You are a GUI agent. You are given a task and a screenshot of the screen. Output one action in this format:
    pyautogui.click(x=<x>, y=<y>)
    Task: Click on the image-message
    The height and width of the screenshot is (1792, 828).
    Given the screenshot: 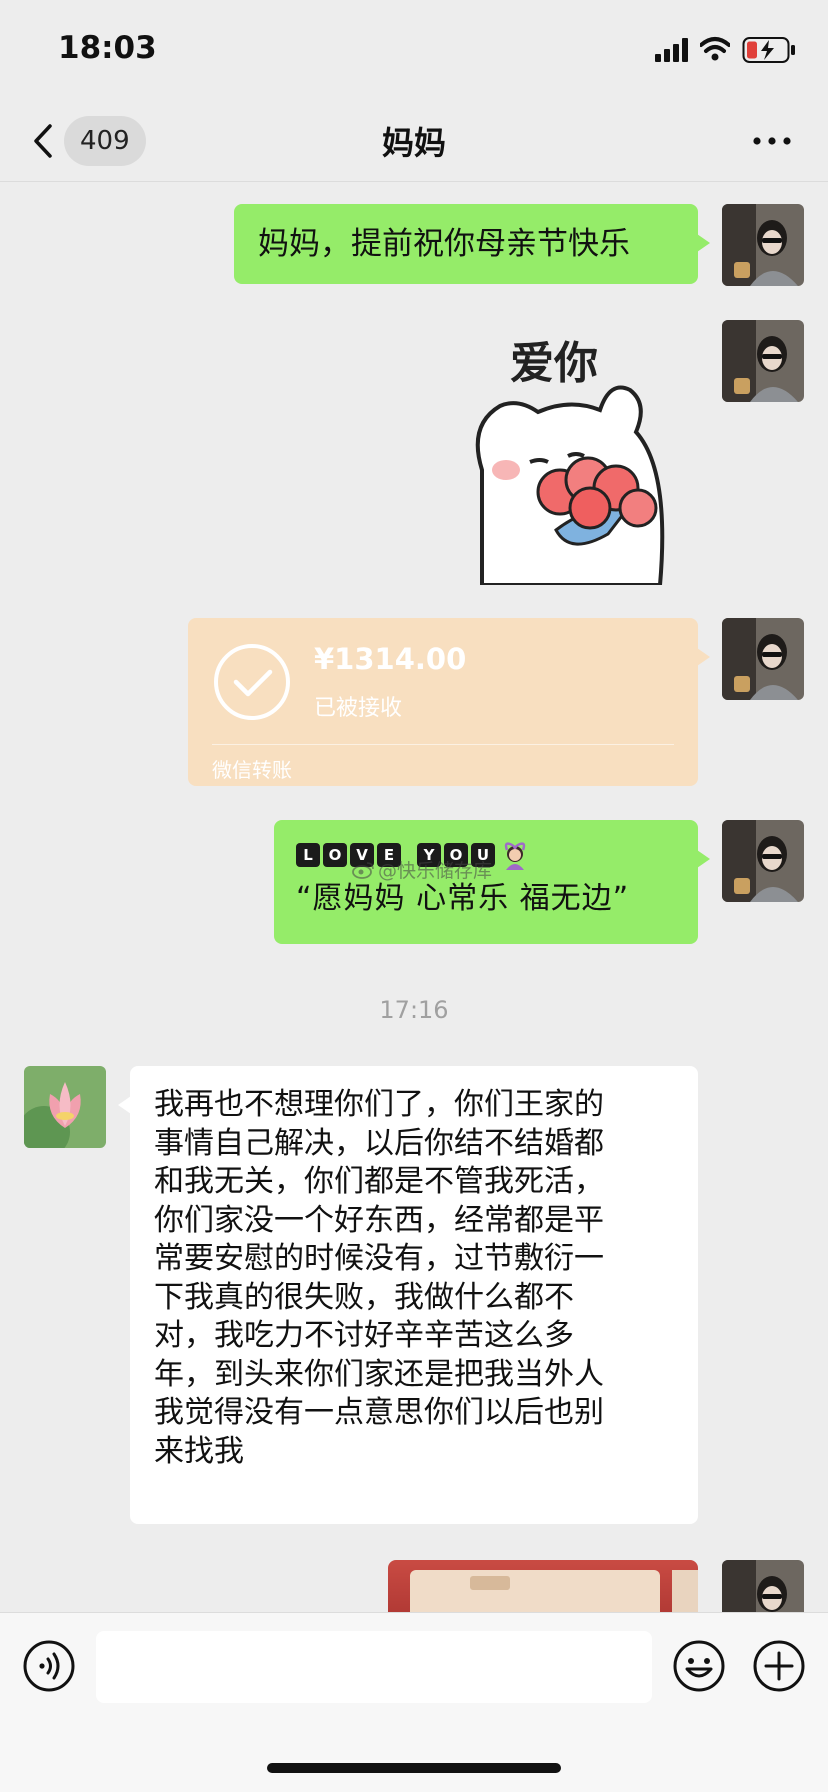 What is the action you would take?
    pyautogui.click(x=543, y=1586)
    